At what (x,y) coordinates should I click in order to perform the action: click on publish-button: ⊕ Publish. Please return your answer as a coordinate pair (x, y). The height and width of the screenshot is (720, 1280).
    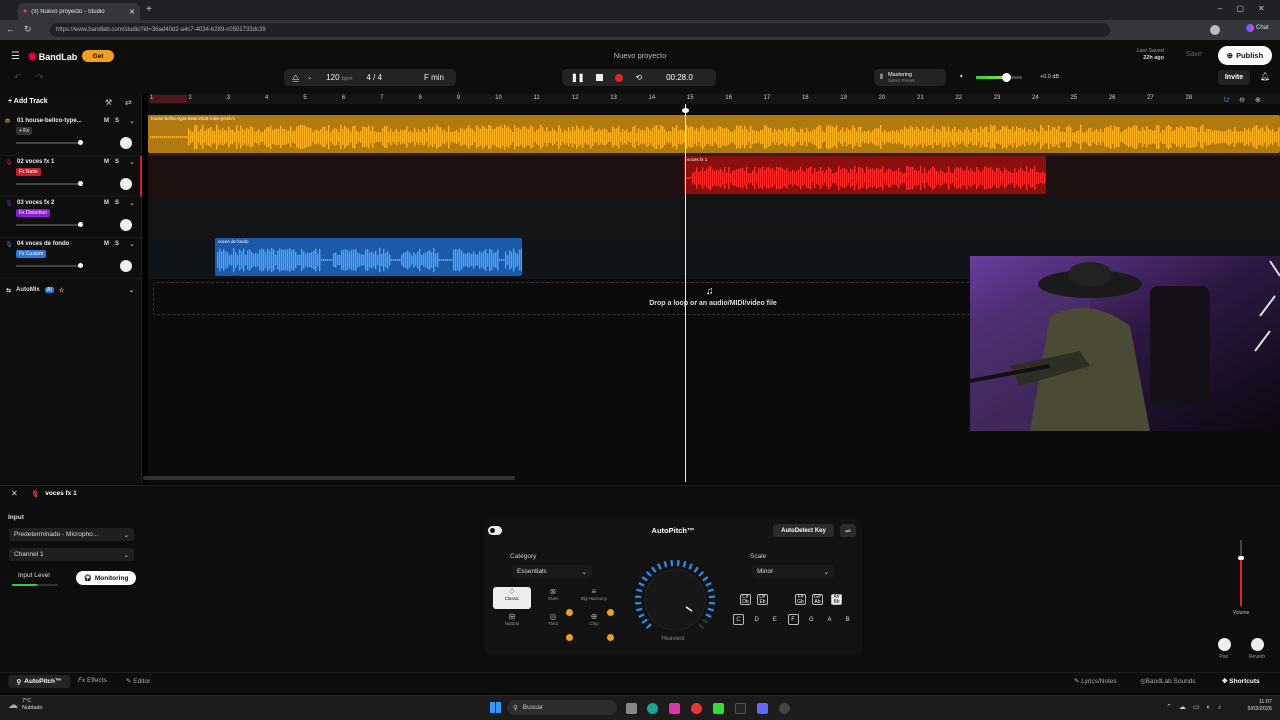
    Looking at the image, I should click on (1245, 55).